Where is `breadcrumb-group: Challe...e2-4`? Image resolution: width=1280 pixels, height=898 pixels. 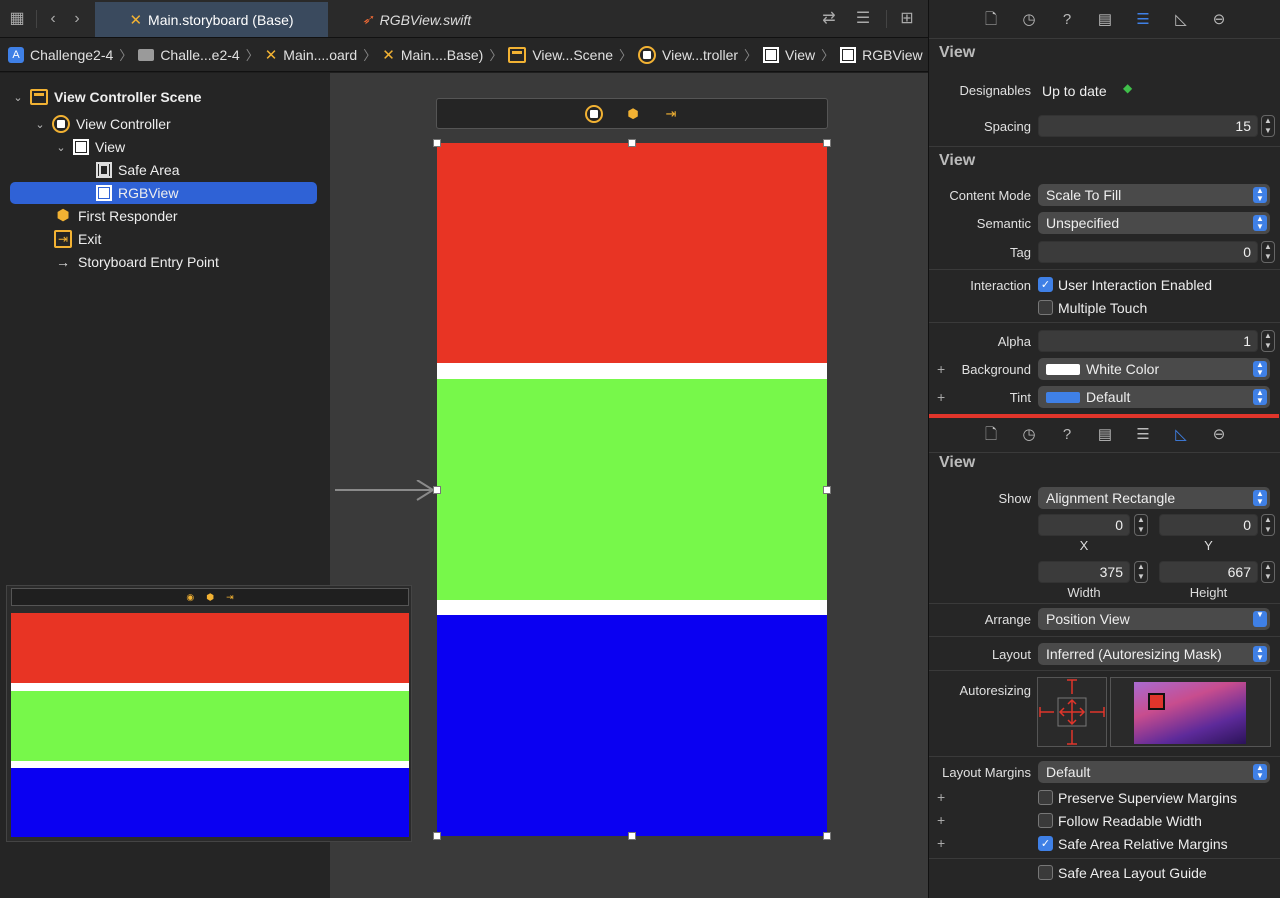
breadcrumb-group: Challe...e2-4 is located at coordinates (189, 55).